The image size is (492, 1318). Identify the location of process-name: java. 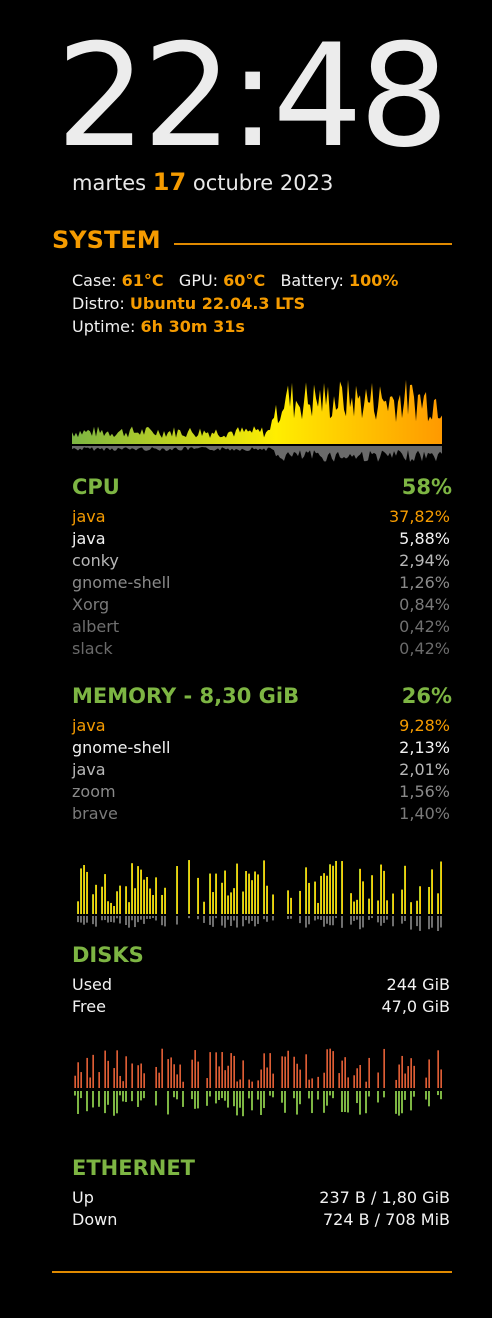
(89, 516).